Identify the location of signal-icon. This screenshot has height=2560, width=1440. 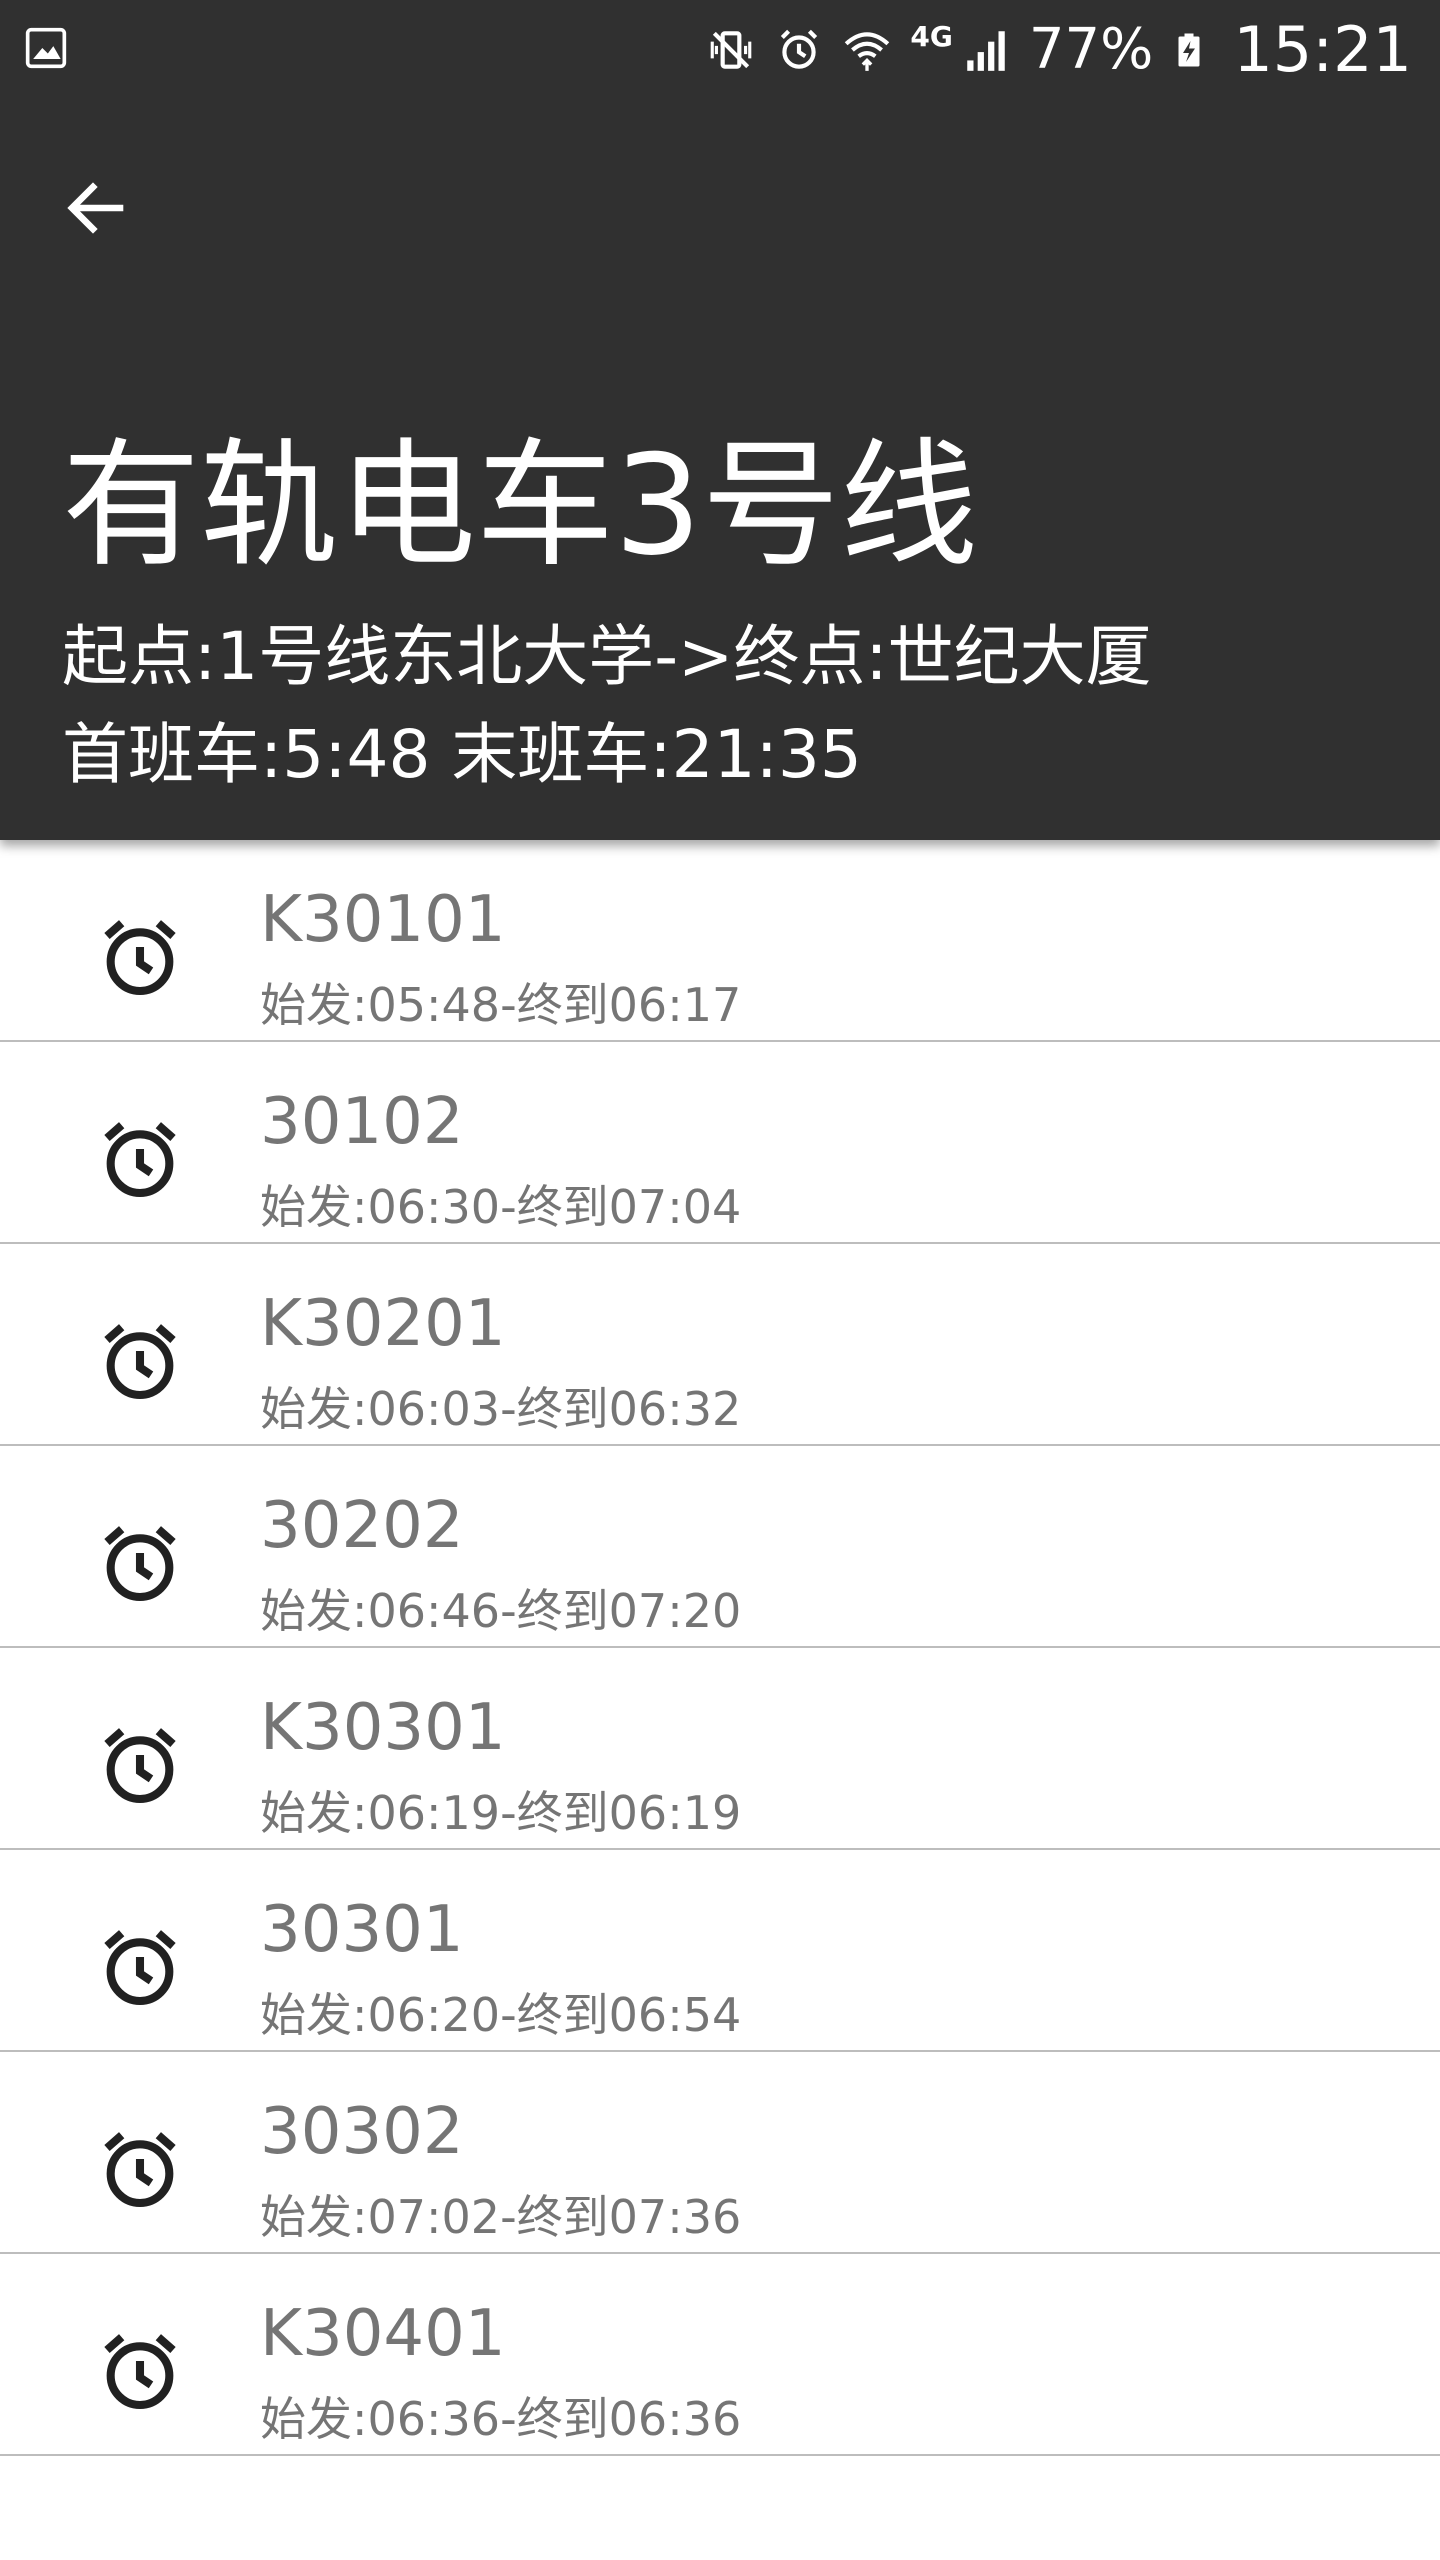
(986, 51).